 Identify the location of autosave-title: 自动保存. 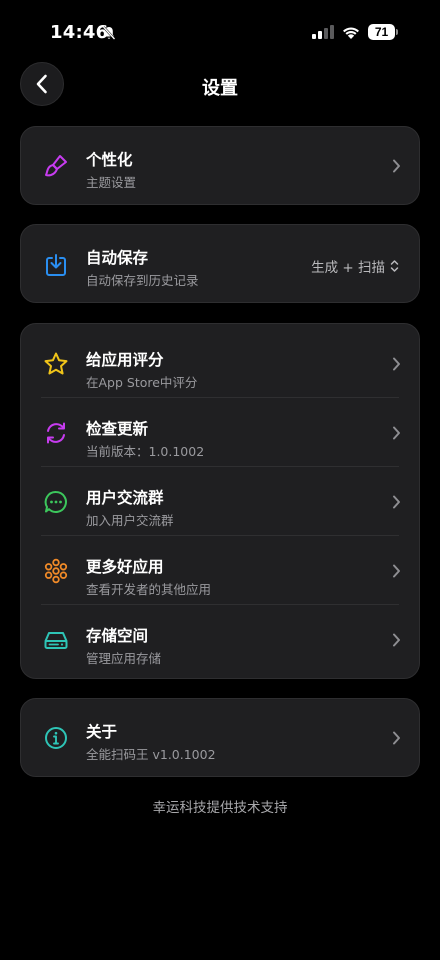
(117, 258).